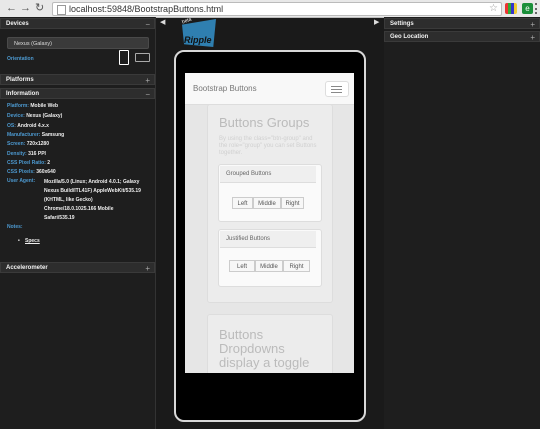  What do you see at coordinates (511, 8) in the screenshot?
I see `ripple-extension-icon` at bounding box center [511, 8].